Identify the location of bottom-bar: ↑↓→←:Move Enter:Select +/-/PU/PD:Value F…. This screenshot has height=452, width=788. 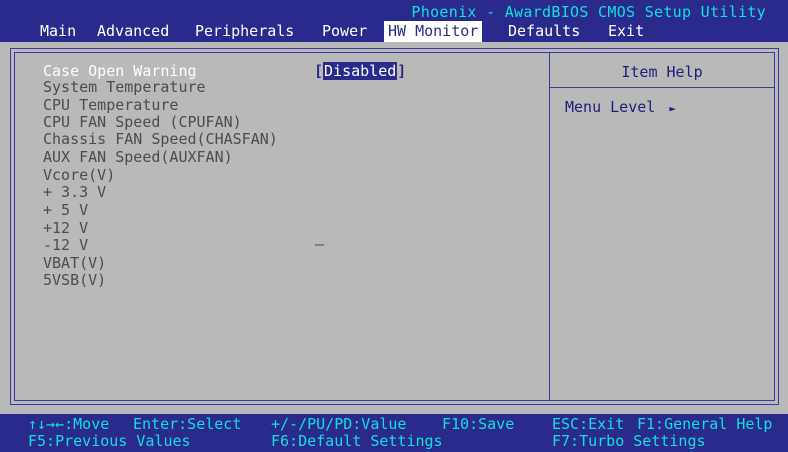
(394, 433).